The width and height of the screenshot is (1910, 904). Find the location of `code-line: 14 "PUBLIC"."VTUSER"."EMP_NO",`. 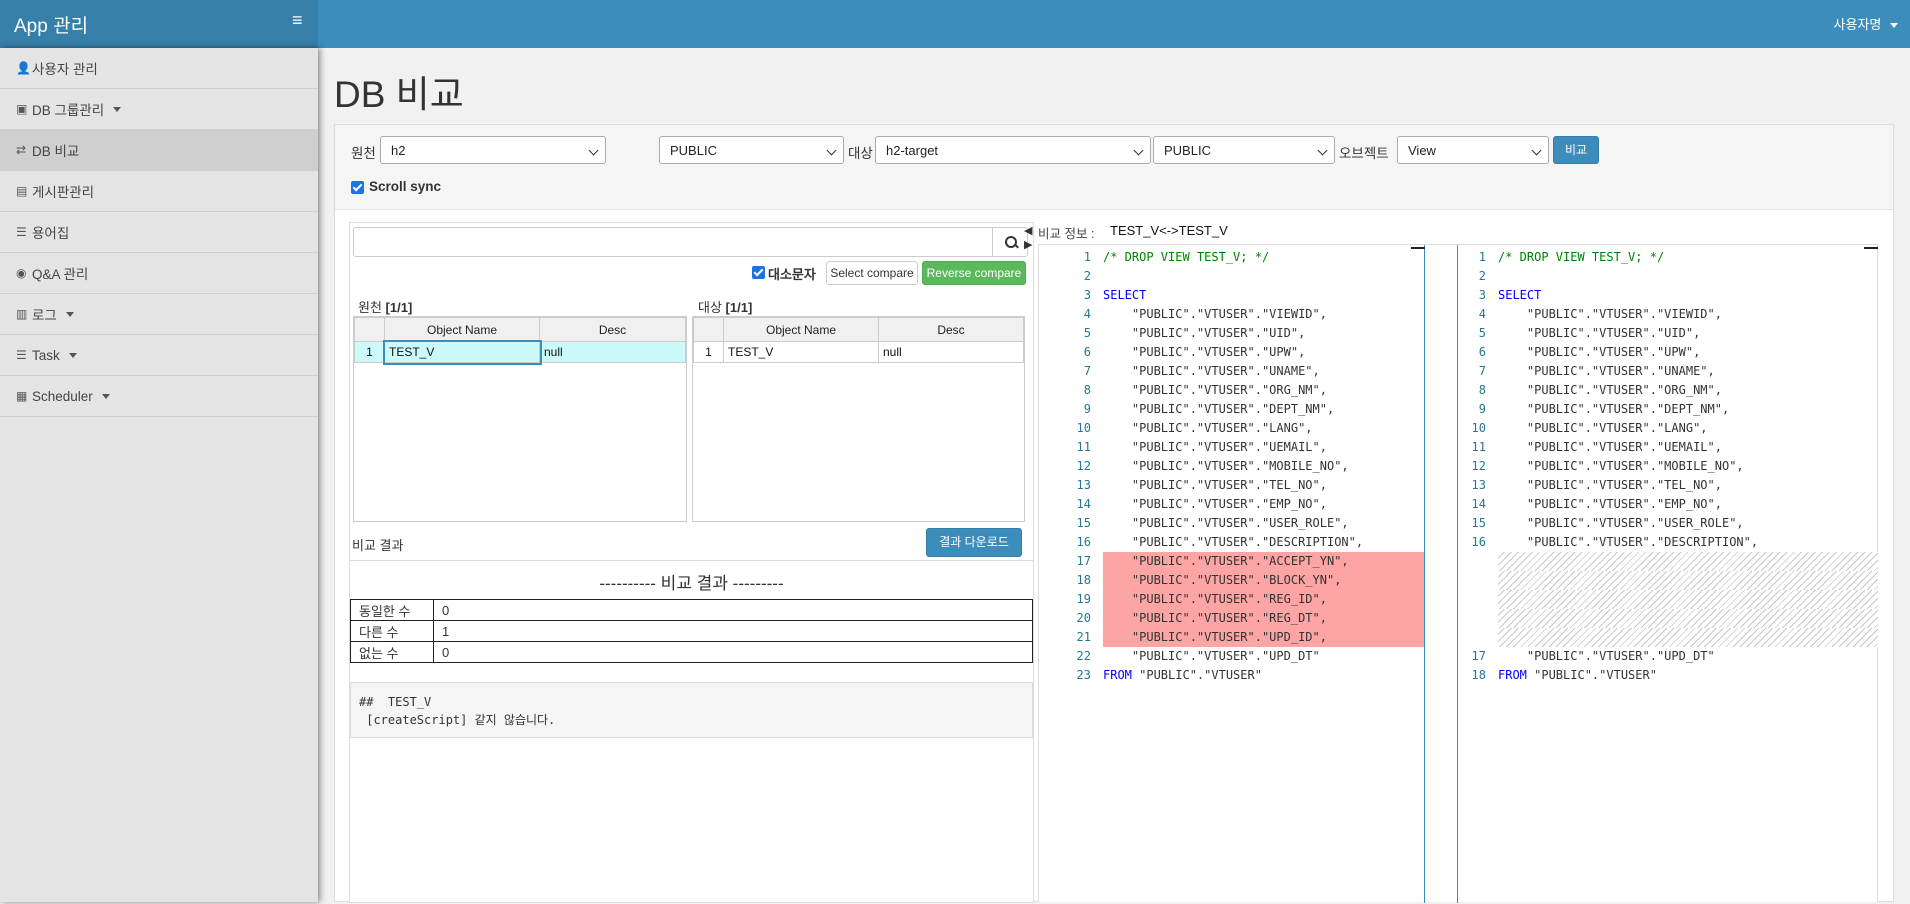

code-line: 14 "PUBLIC"."VTUSER"."EMP_NO", is located at coordinates (1243, 504).